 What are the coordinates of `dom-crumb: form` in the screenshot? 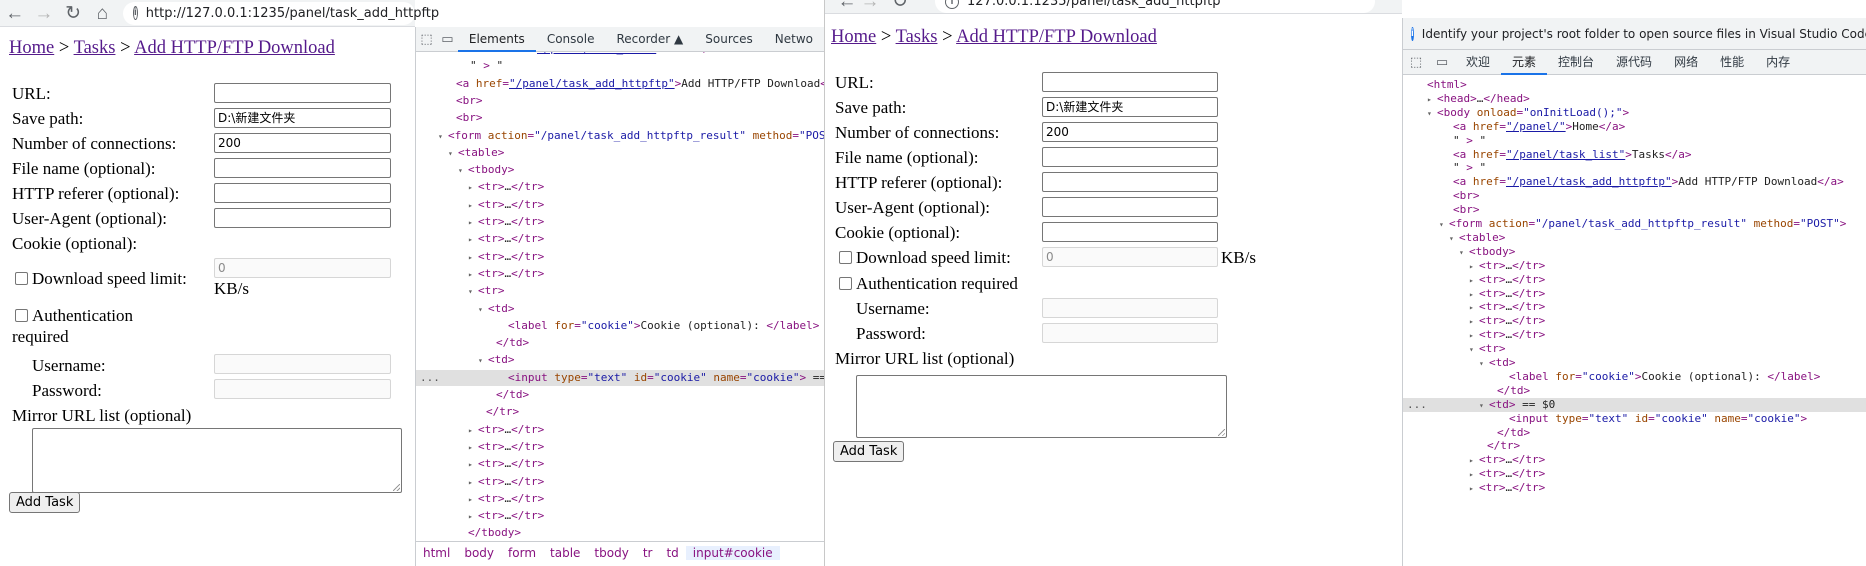 It's located at (522, 553).